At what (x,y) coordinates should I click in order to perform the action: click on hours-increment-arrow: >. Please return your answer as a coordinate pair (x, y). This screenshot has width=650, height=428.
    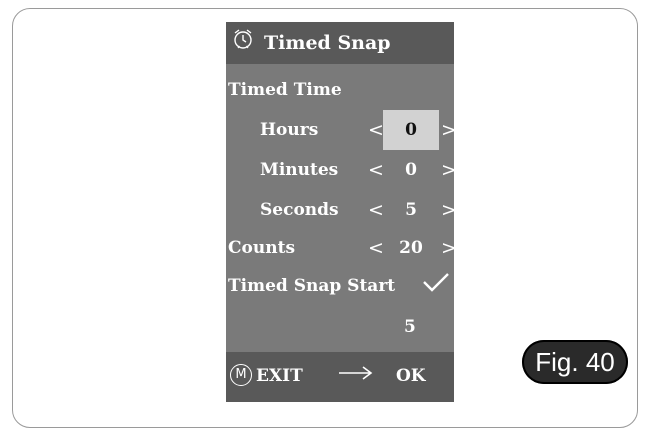
    Looking at the image, I should click on (447, 130).